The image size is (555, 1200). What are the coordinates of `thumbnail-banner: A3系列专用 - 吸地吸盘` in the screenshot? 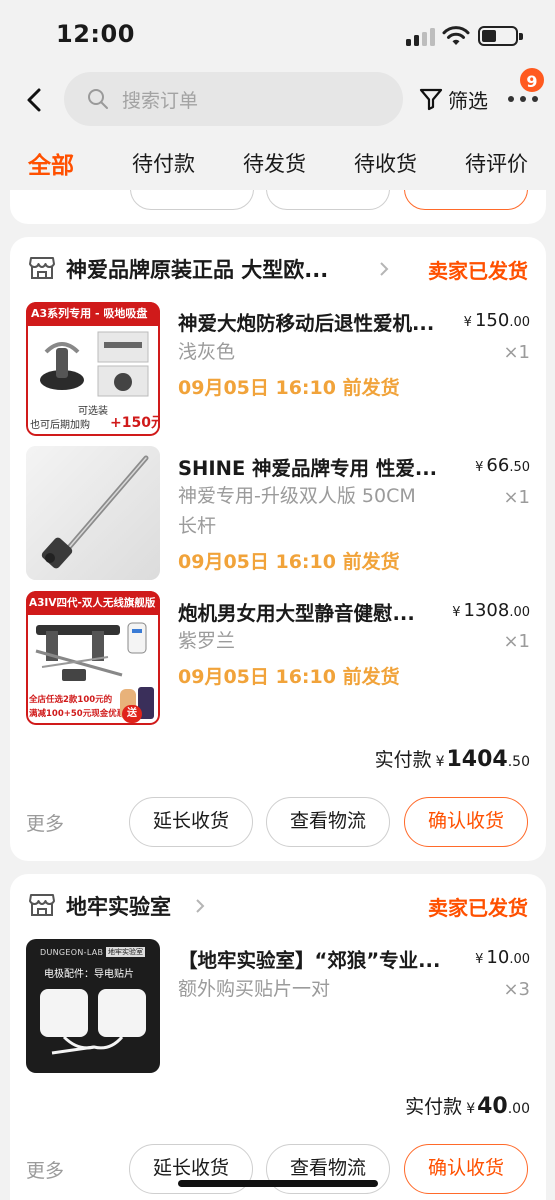 It's located at (93, 314).